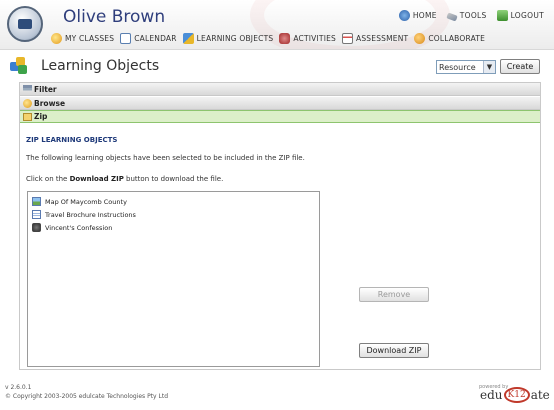  Describe the element at coordinates (96, 179) in the screenshot. I see `instr-bold: Download ZIP` at that location.